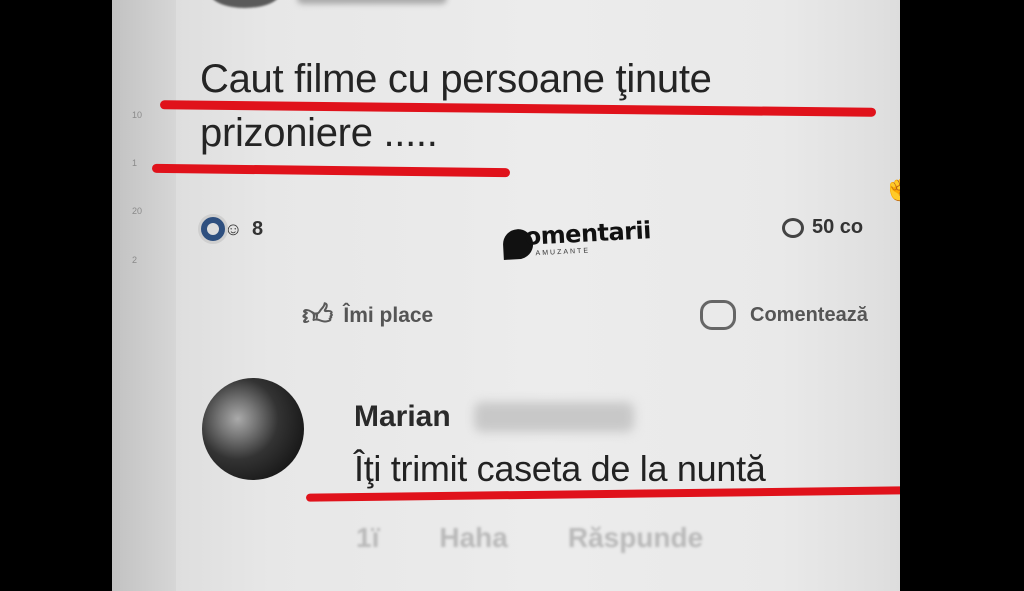  I want to click on comment-button: Comentează, so click(784, 315).